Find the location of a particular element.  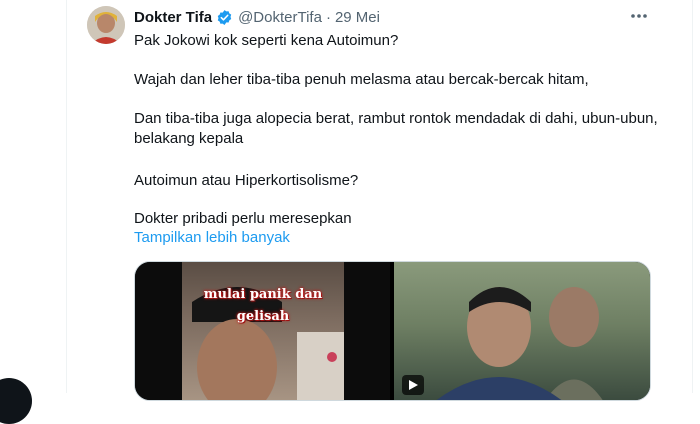

verified-badge-icon is located at coordinates (224, 17).